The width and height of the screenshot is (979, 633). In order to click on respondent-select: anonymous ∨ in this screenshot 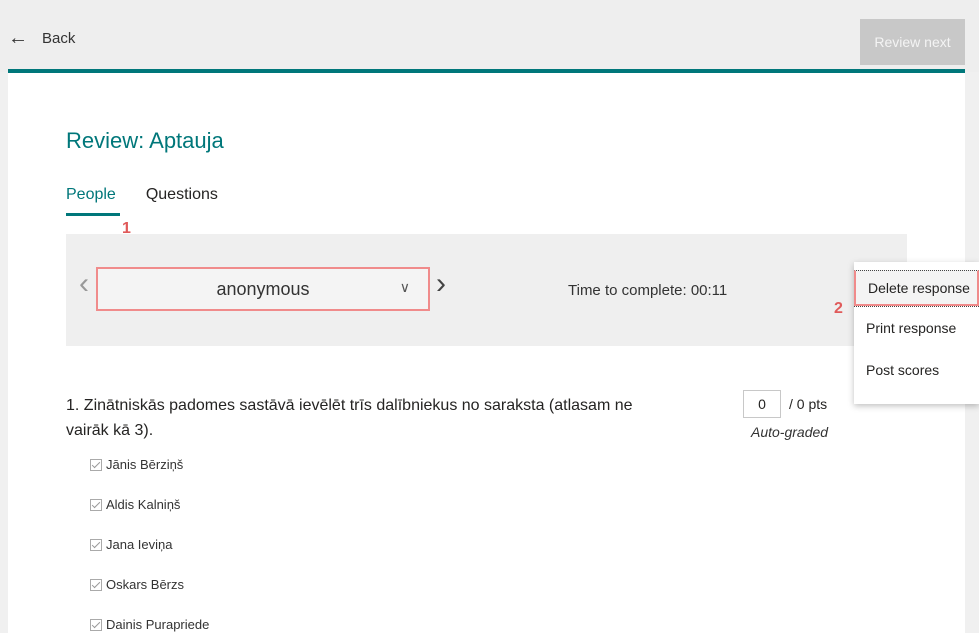, I will do `click(263, 289)`.